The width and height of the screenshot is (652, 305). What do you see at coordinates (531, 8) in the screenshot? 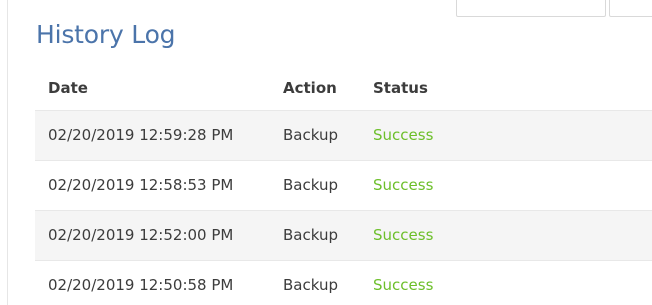
I see `top-input-field` at bounding box center [531, 8].